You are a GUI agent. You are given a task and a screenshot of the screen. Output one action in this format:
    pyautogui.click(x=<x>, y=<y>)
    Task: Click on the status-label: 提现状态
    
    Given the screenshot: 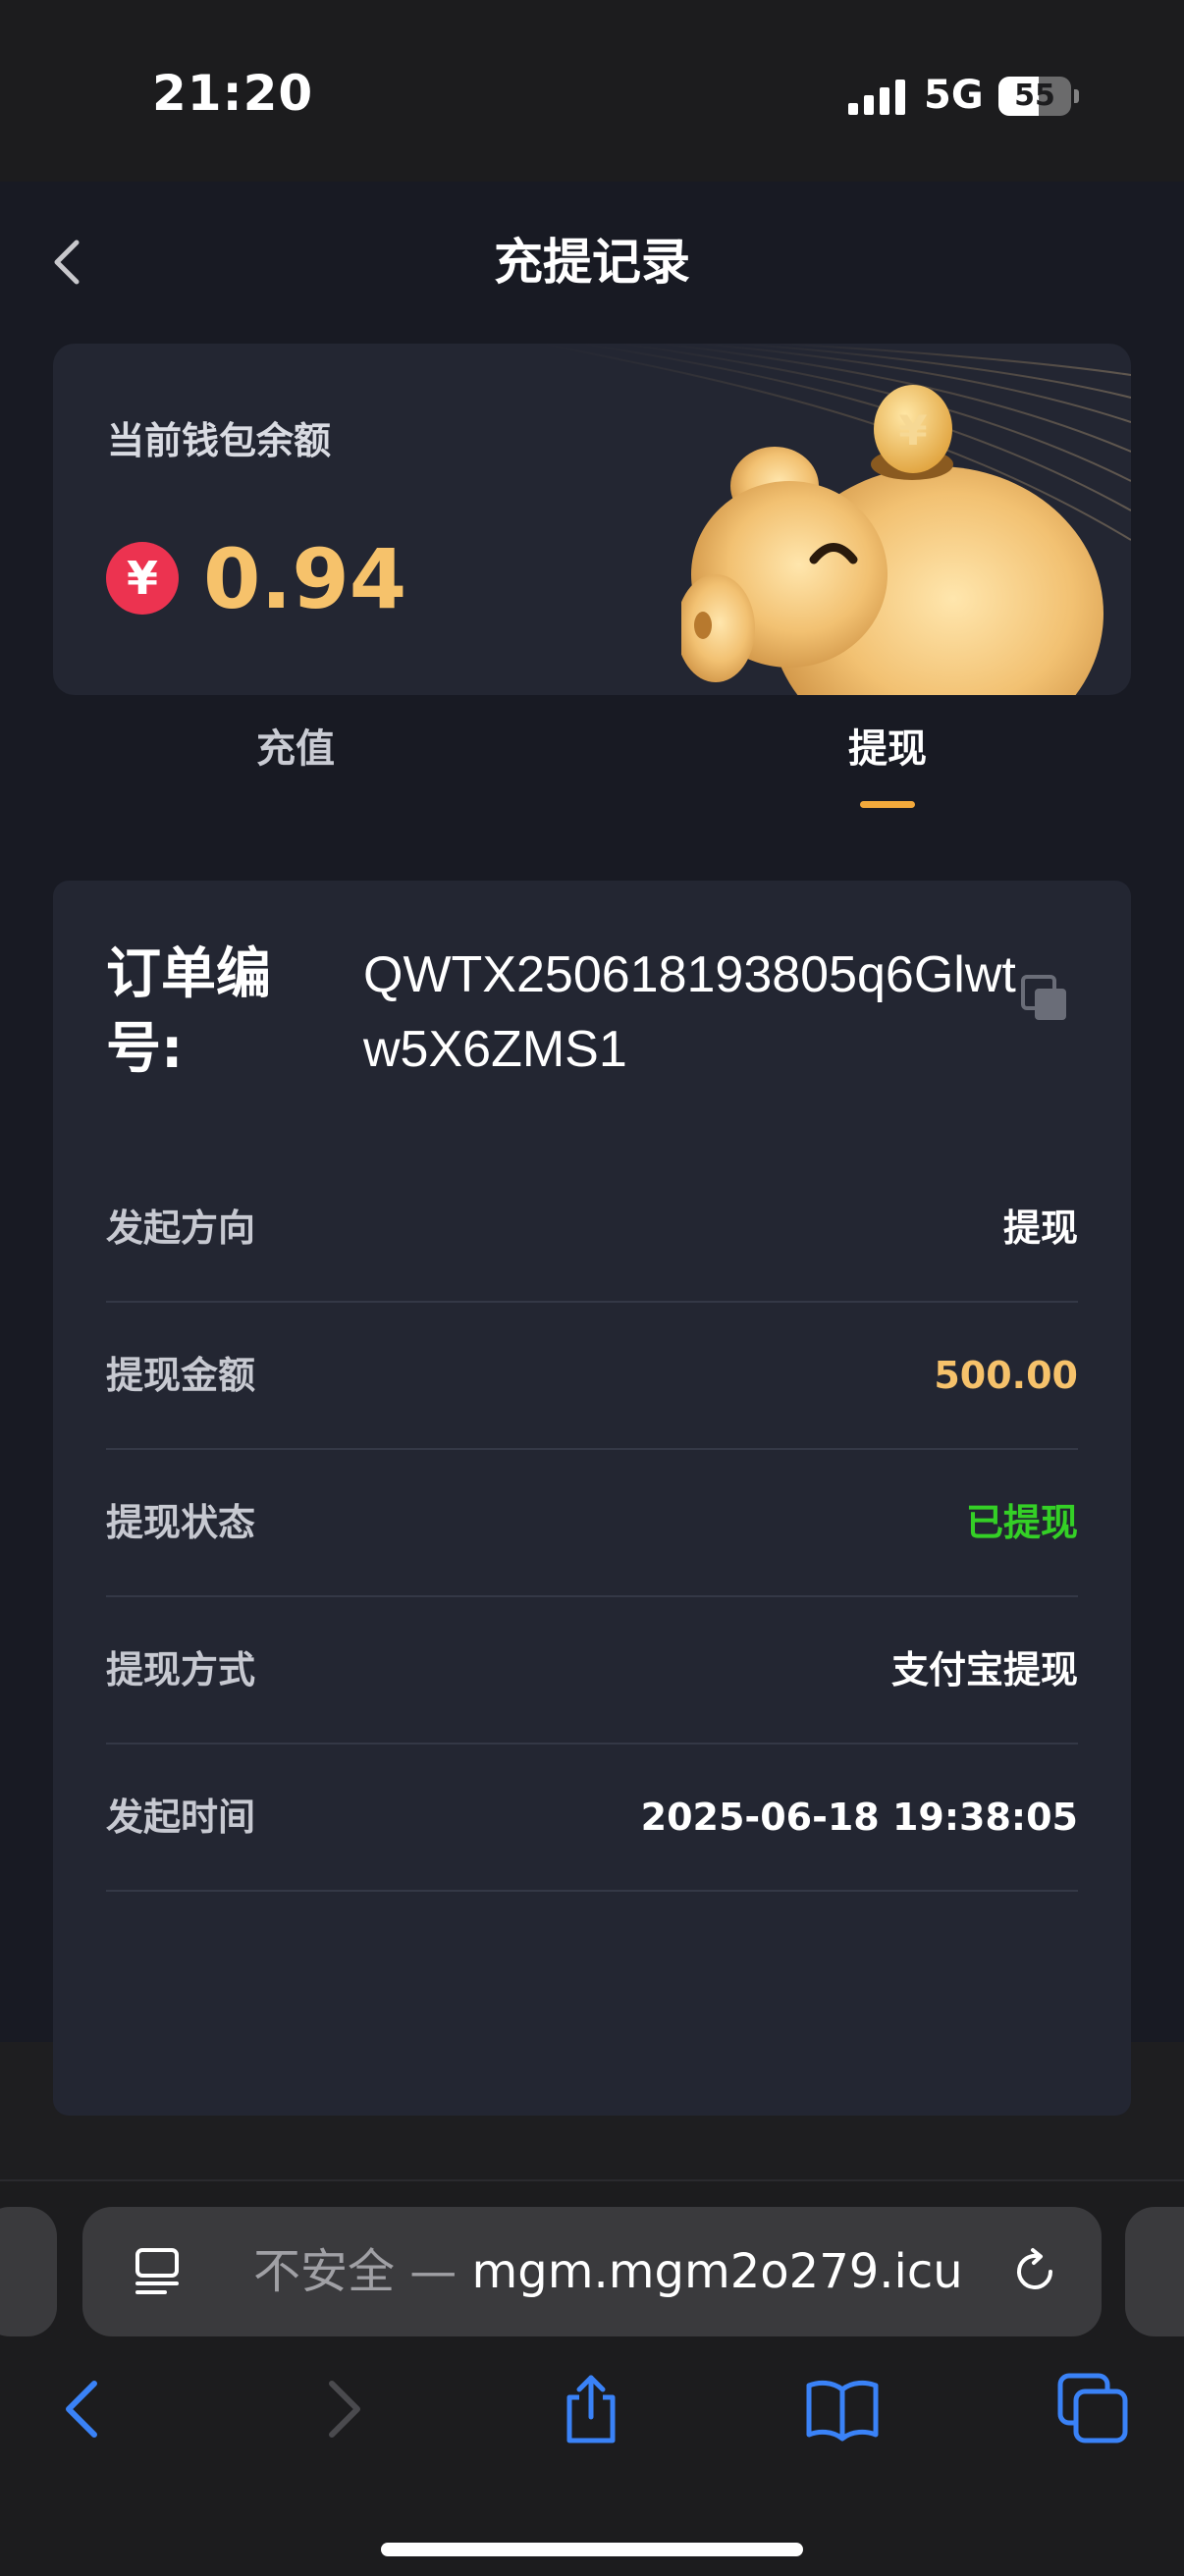 What is the action you would take?
    pyautogui.click(x=181, y=1522)
    